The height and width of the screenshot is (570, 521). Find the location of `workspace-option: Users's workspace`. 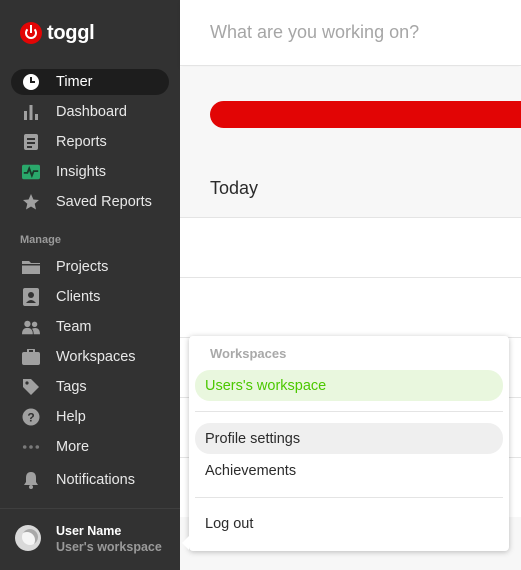

workspace-option: Users's workspace is located at coordinates (349, 385).